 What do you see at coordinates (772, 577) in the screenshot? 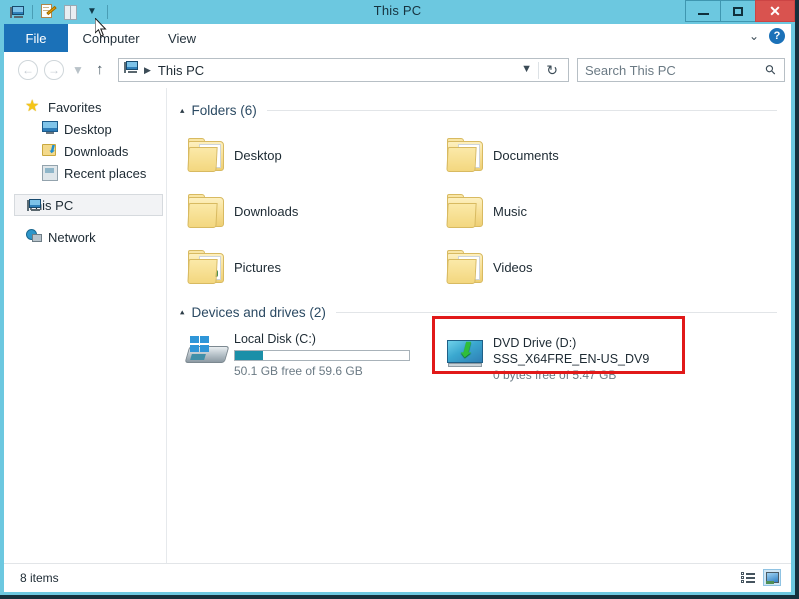
I see `large-icons-view-button` at bounding box center [772, 577].